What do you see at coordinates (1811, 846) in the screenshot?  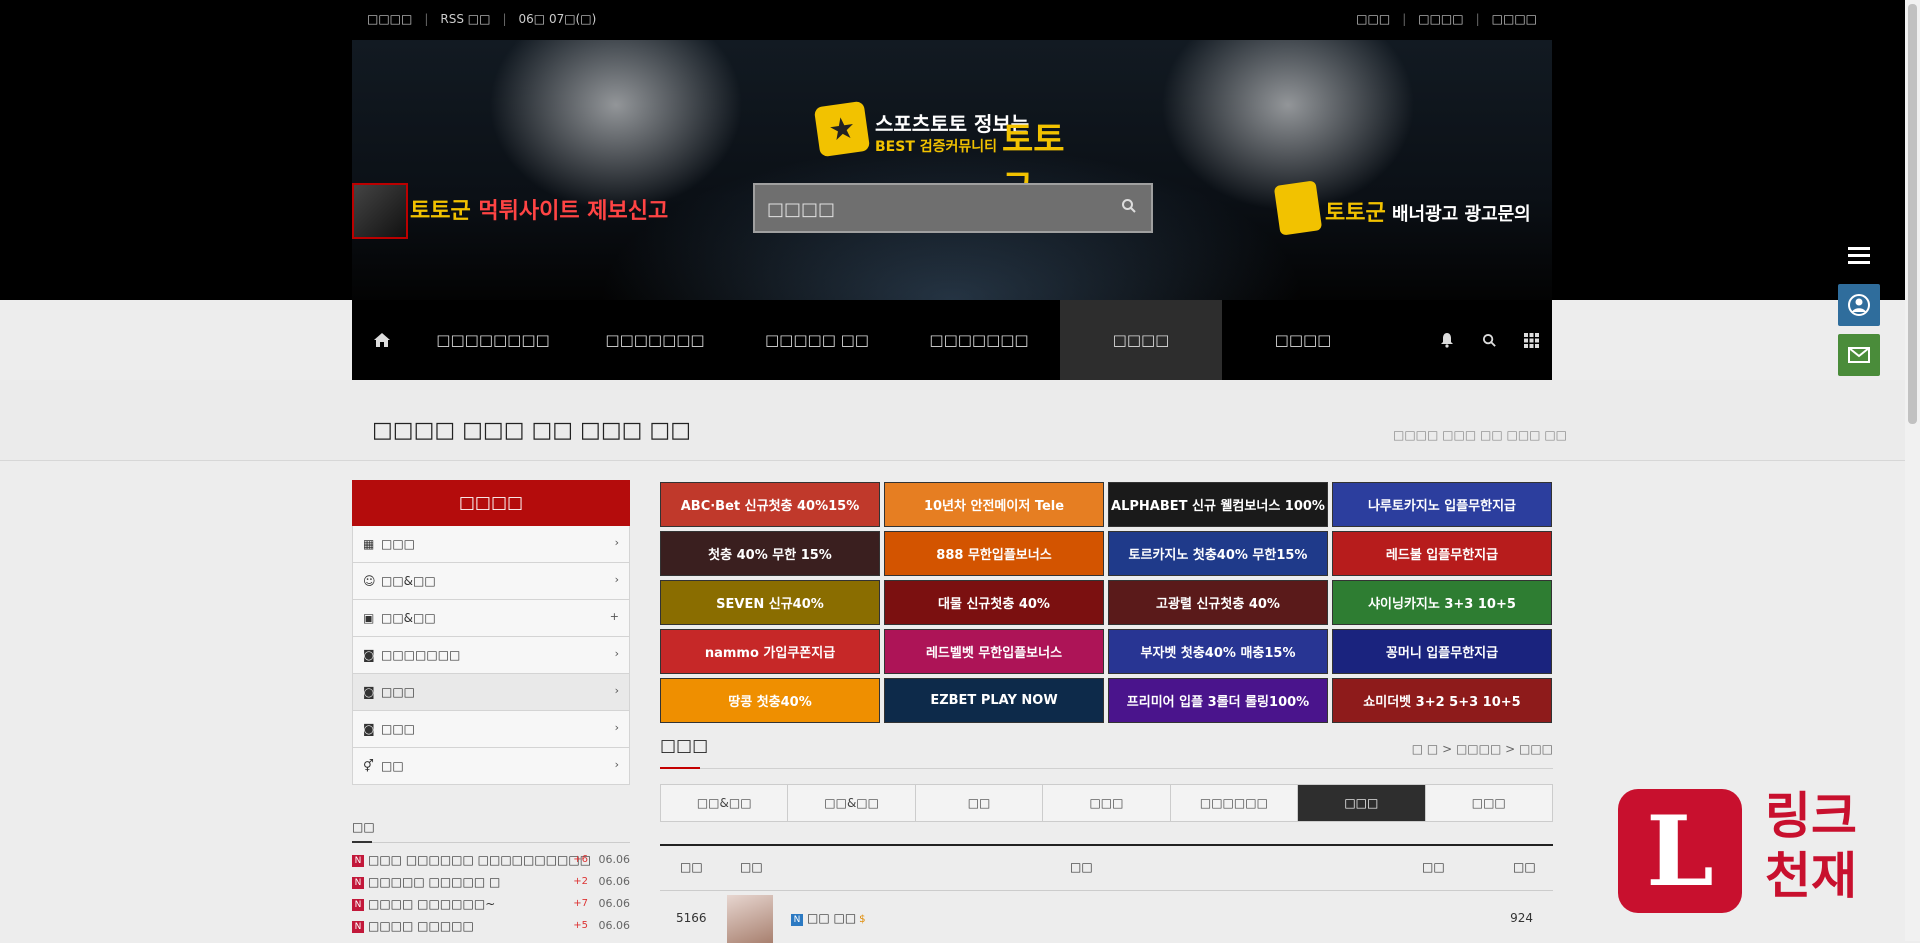 I see `watermark-text: 링크 천재` at bounding box center [1811, 846].